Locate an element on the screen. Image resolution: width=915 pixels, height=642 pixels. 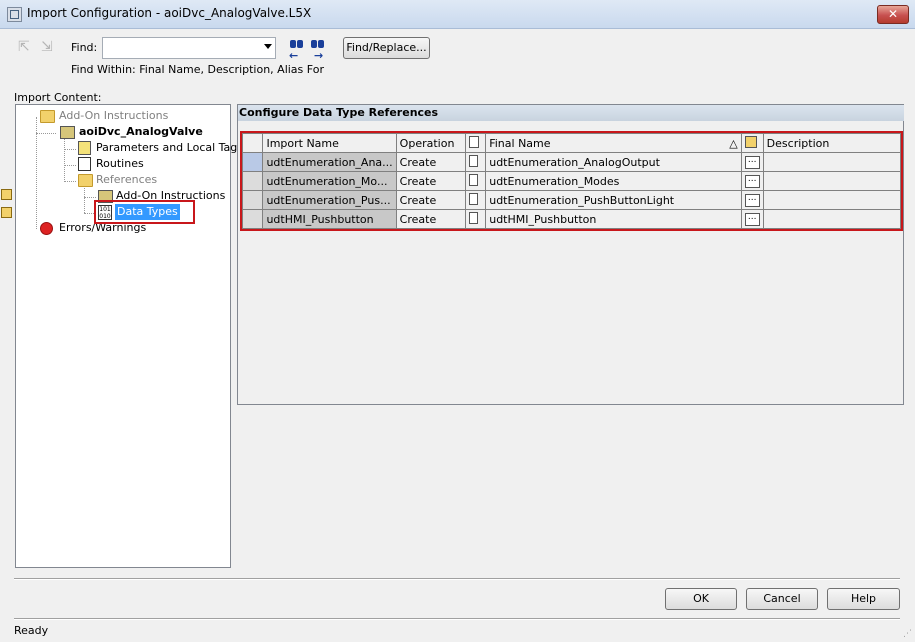
sort-indicator-icon: △ is located at coordinates (733, 143).